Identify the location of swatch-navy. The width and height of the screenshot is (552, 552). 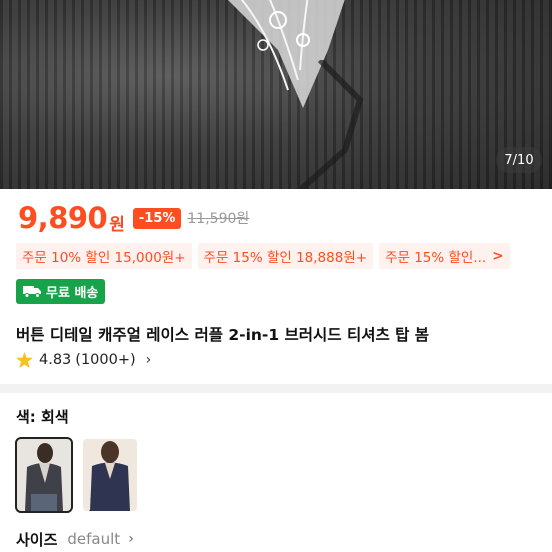
(110, 475).